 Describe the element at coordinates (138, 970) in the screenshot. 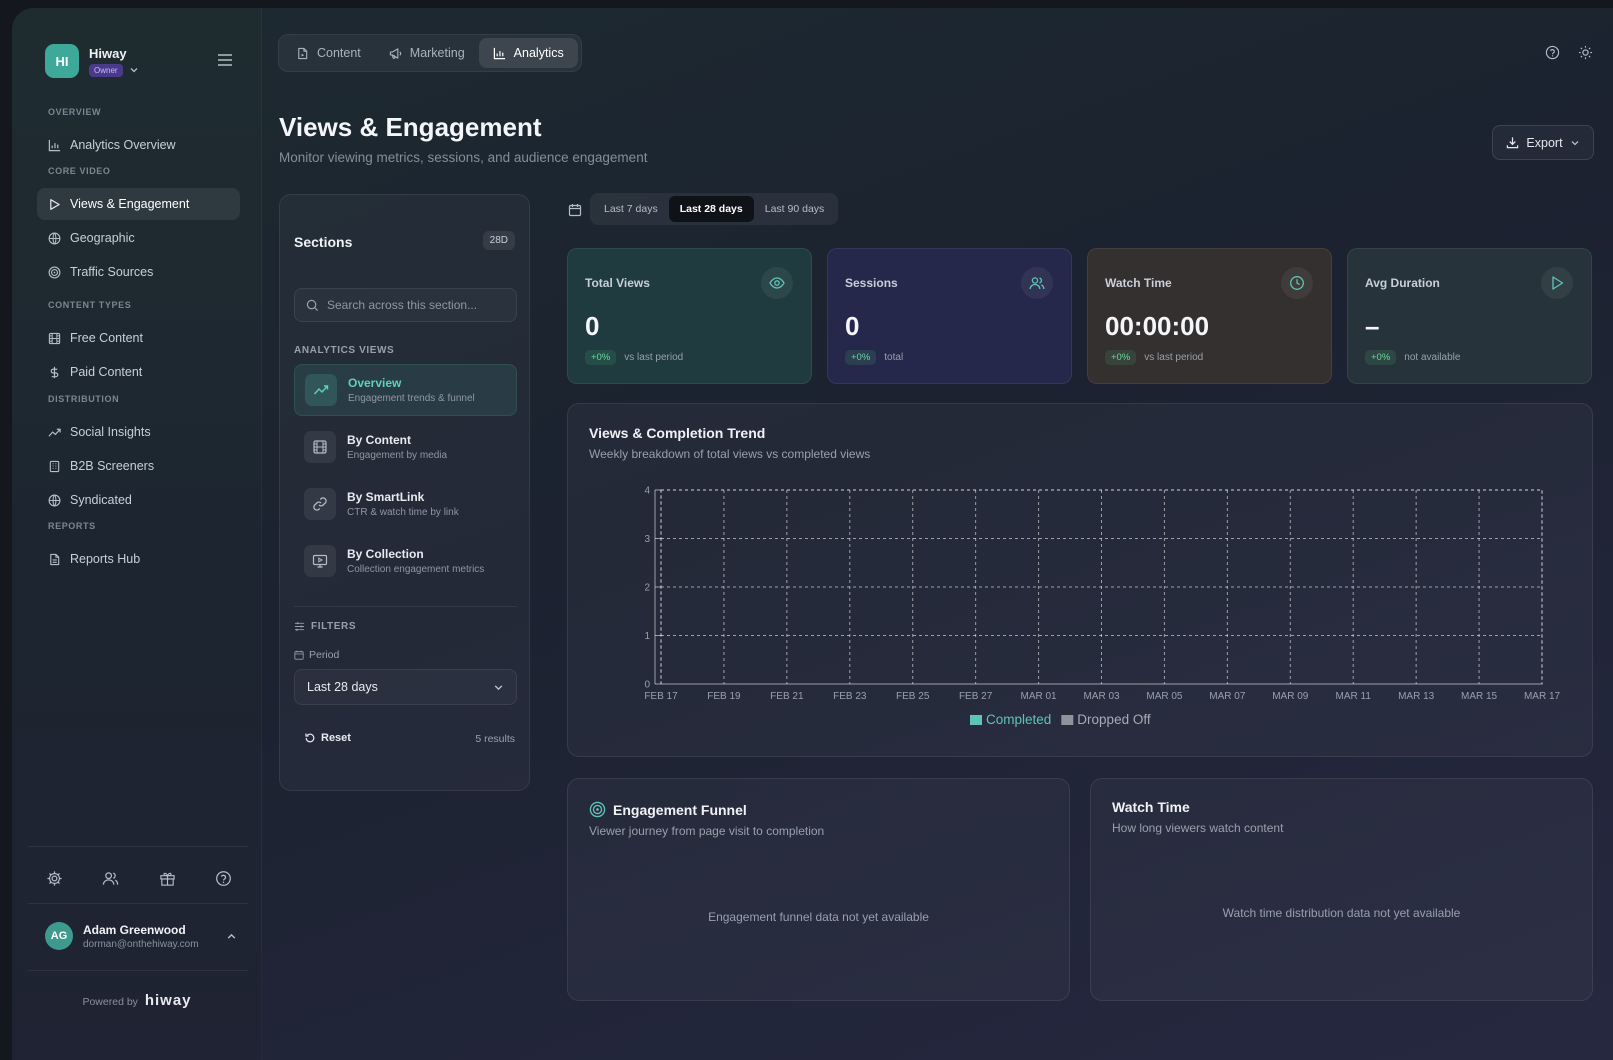

I see `divider` at that location.